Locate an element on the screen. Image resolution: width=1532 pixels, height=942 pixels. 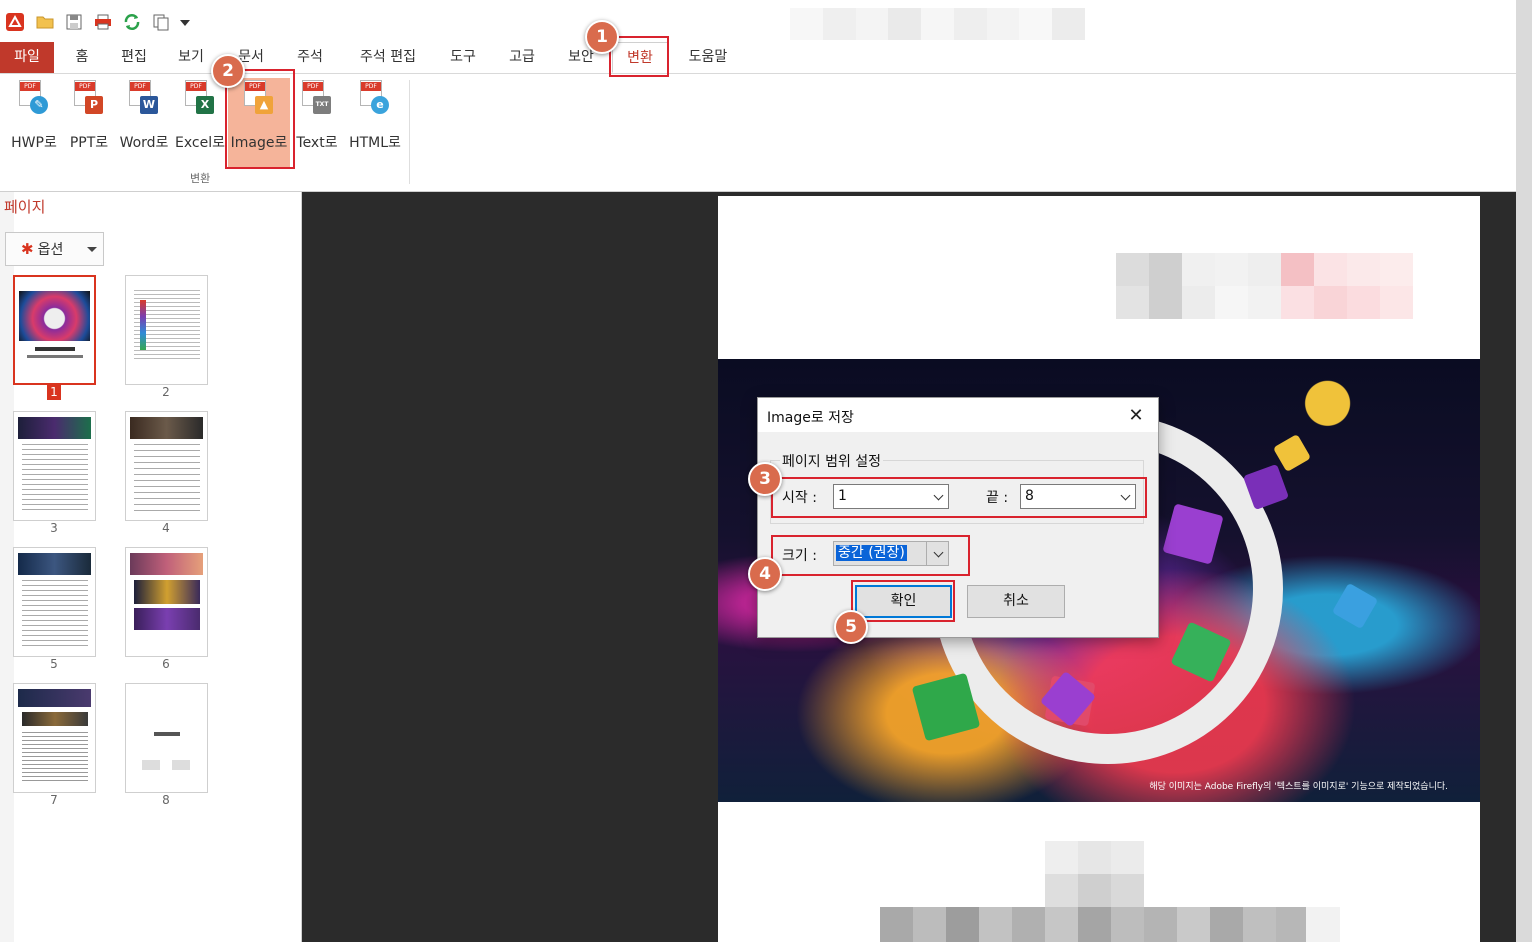
tab-help: 도움말 is located at coordinates (708, 57).